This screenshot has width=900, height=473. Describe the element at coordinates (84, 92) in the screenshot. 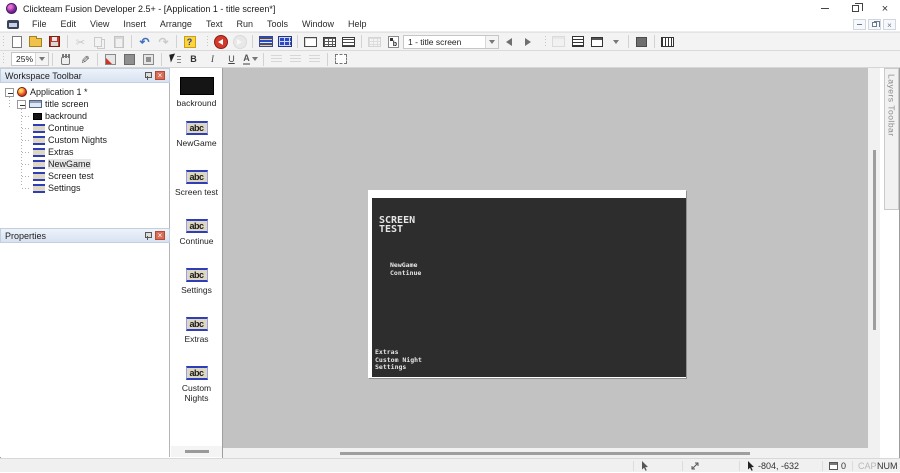

I see `tree-item-application: Application 1 *` at that location.